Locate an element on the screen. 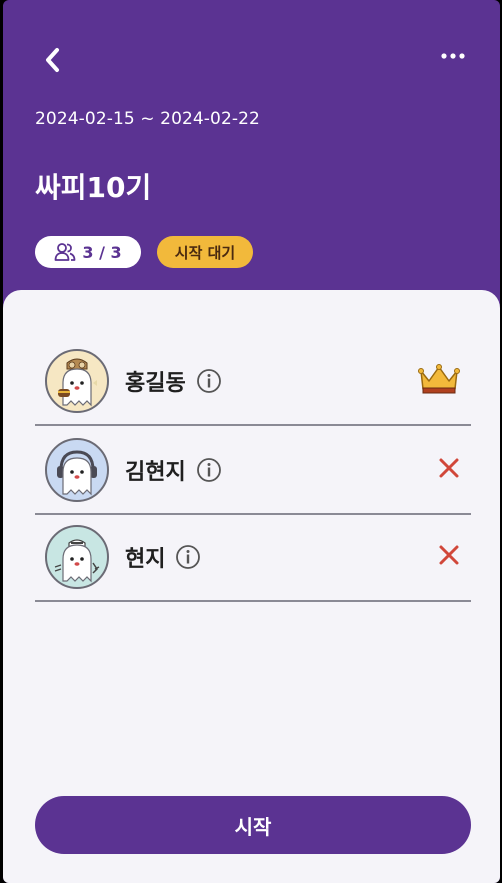 This screenshot has height=883, width=502. more-button is located at coordinates (453, 56).